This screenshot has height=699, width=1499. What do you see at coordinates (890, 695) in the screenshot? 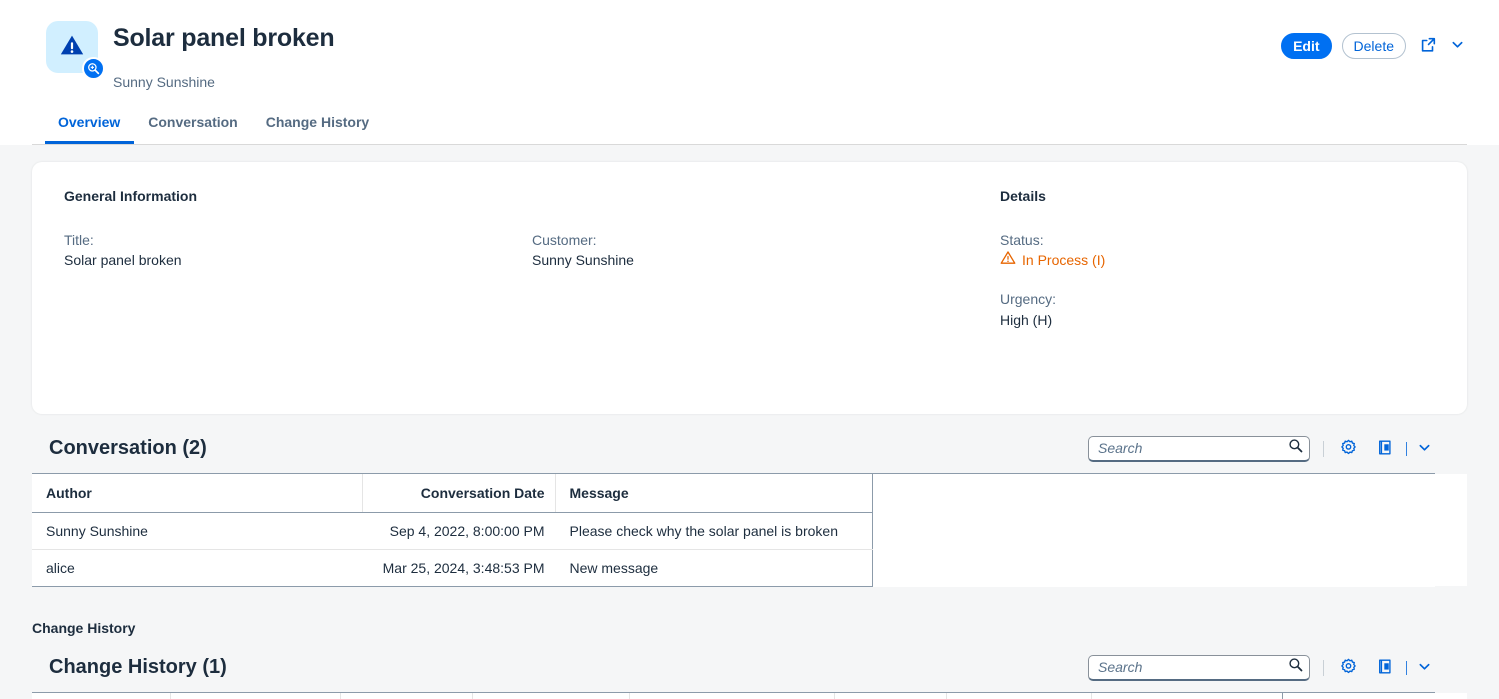
I see `column-header-field: Field` at bounding box center [890, 695].